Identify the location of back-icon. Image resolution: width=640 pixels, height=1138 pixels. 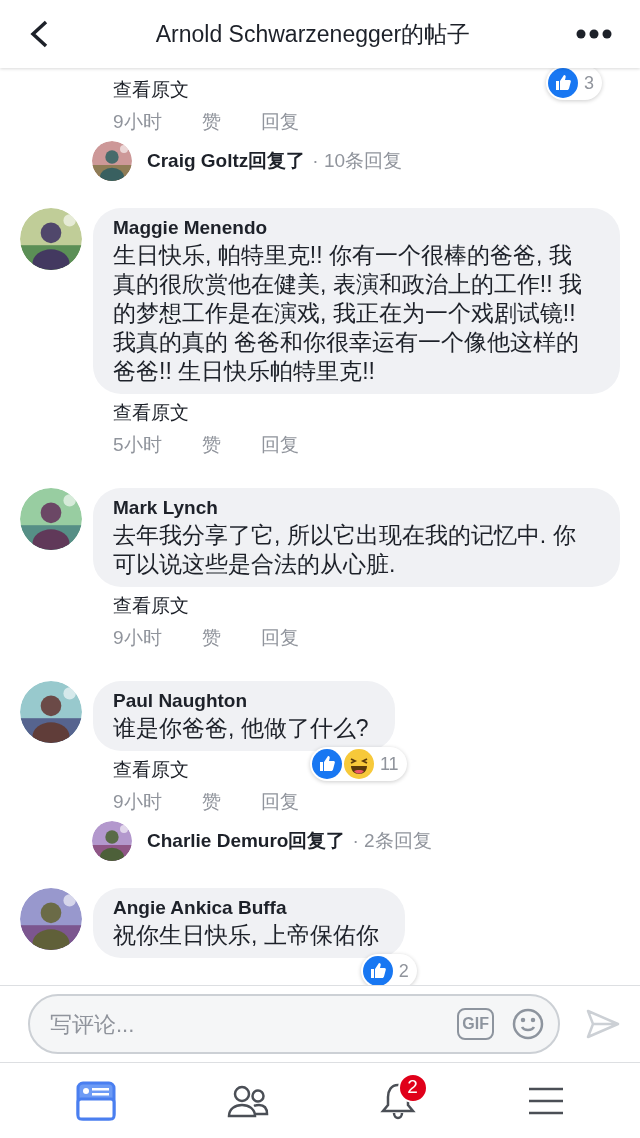
(39, 34).